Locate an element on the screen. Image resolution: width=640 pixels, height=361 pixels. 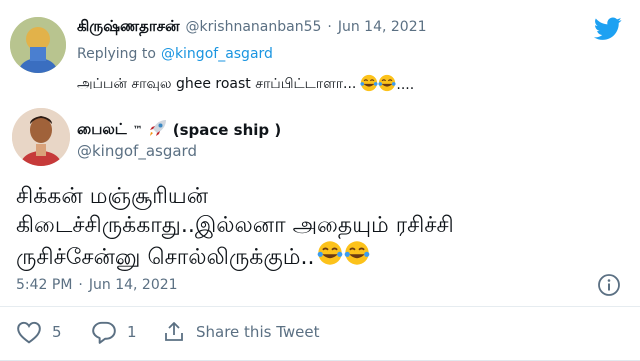
replying-to-handle: @kingof_asgard is located at coordinates (217, 54).